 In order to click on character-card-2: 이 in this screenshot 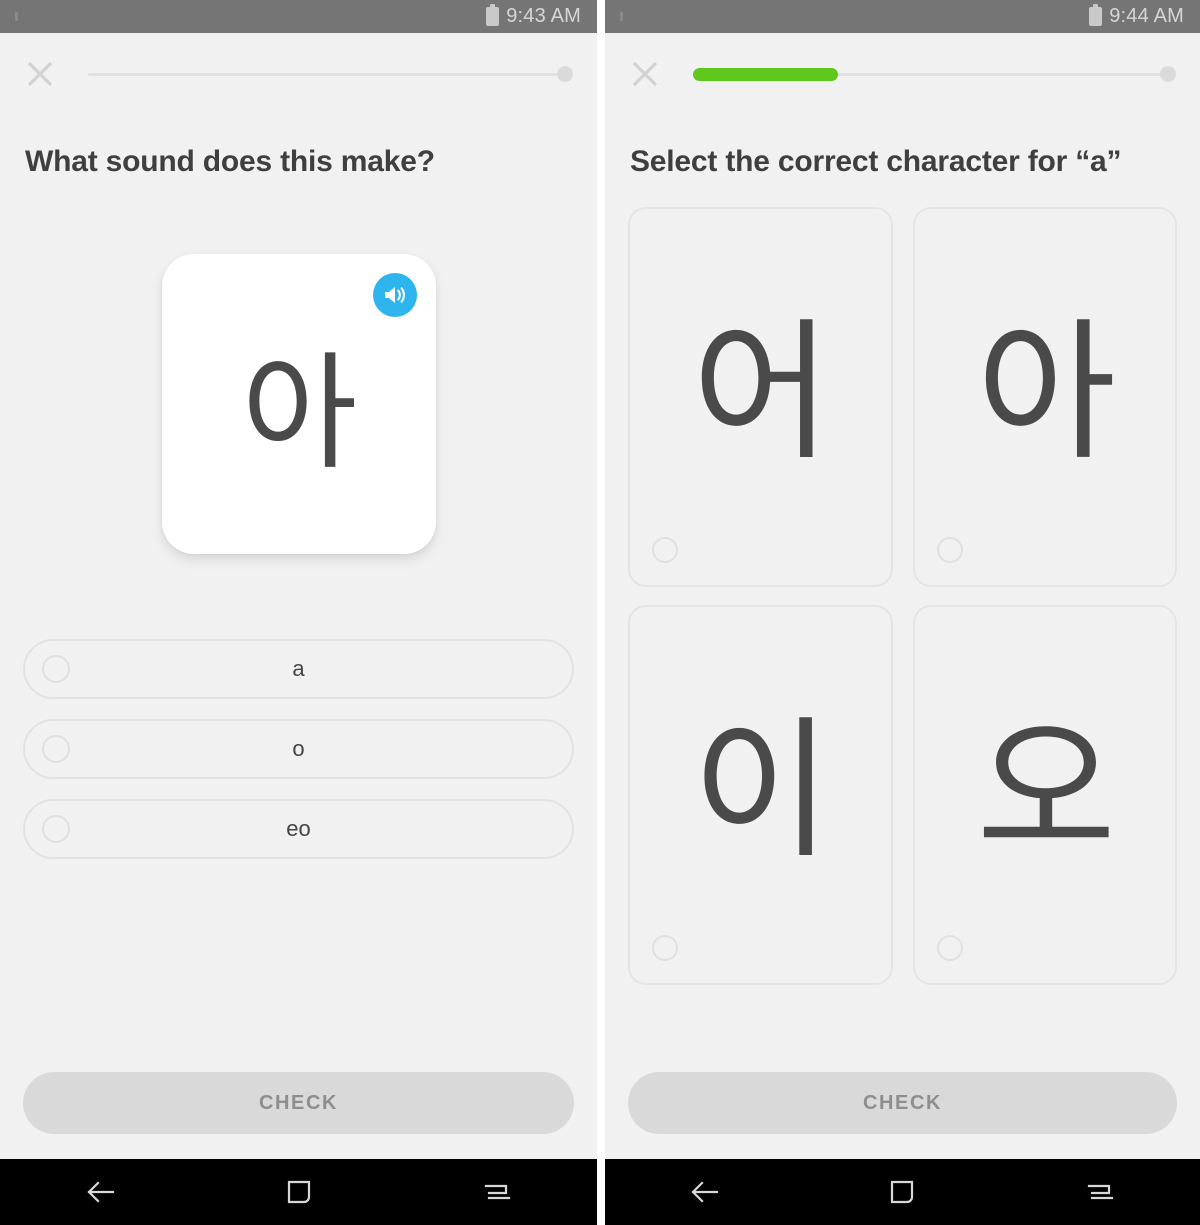, I will do `click(760, 795)`.